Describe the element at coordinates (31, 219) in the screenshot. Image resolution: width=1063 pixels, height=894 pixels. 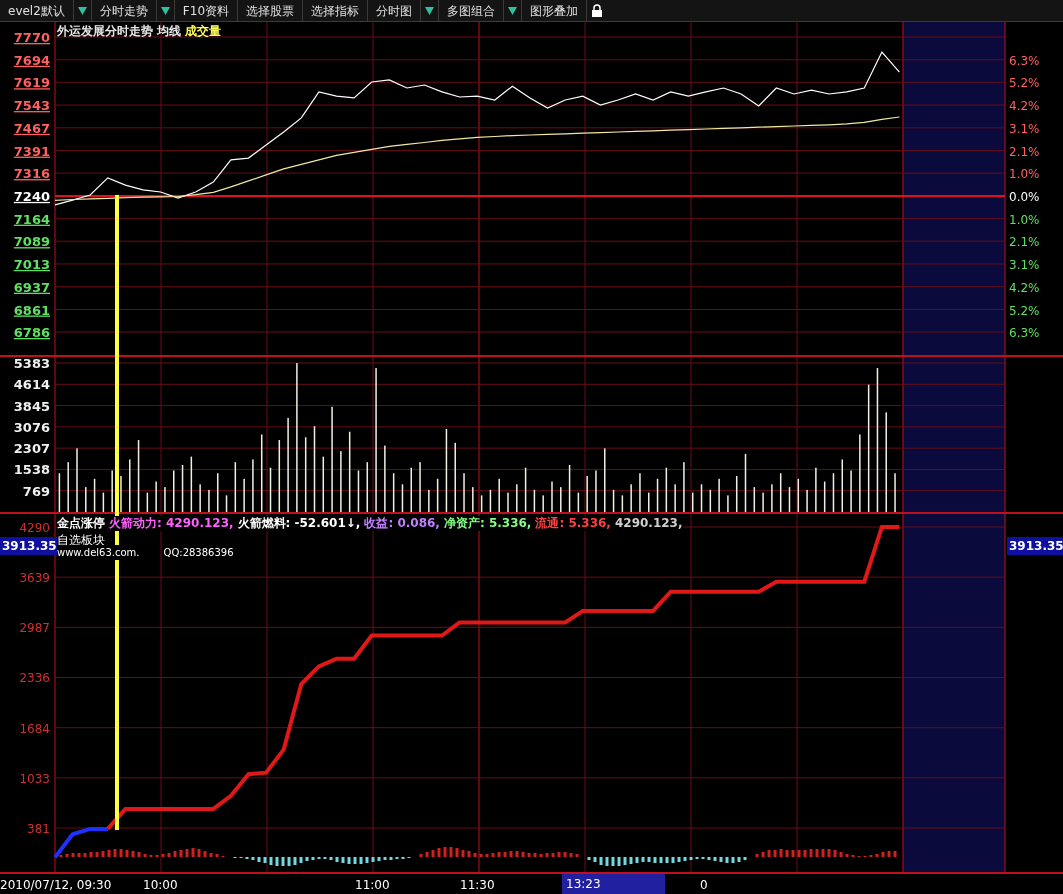
I see `axis-label: 7164` at that location.